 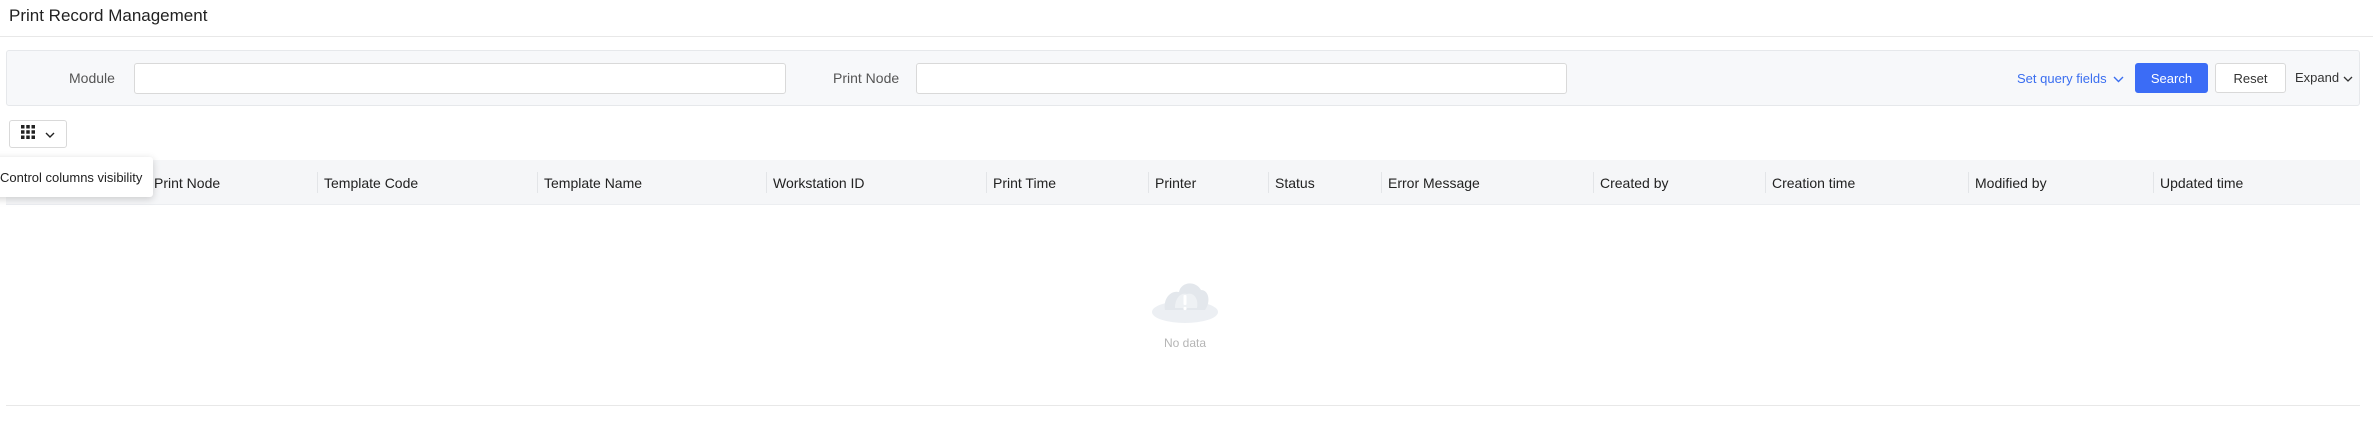 I want to click on column-header-created-by: Created by, so click(x=1679, y=182).